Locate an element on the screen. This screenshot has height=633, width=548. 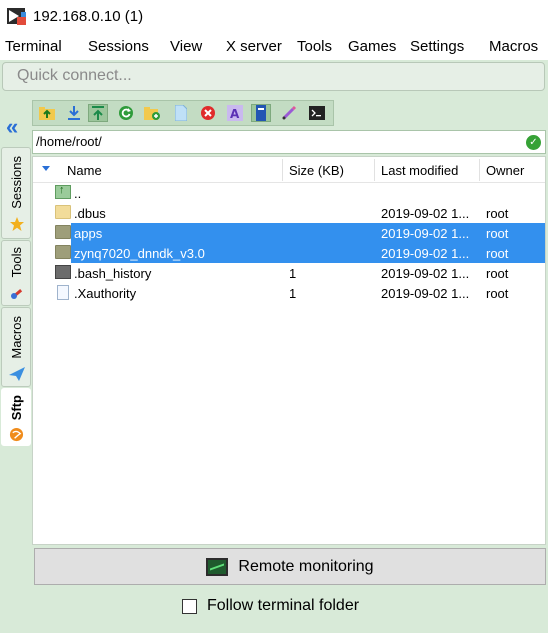
file-row: .dbus 2019-09-02 1... root is located at coordinates (289, 213).